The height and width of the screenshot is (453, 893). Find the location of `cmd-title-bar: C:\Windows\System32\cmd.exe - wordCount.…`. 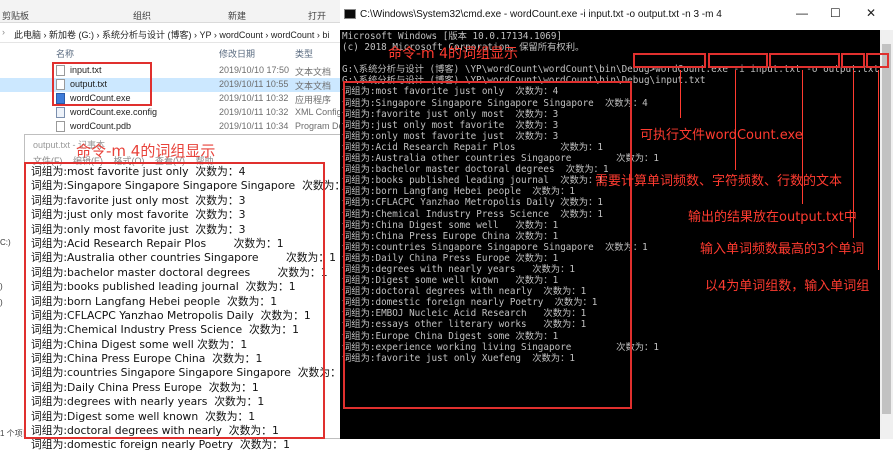

cmd-title-bar: C:\Windows\System32\cmd.exe - wordCount.… is located at coordinates (616, 15).